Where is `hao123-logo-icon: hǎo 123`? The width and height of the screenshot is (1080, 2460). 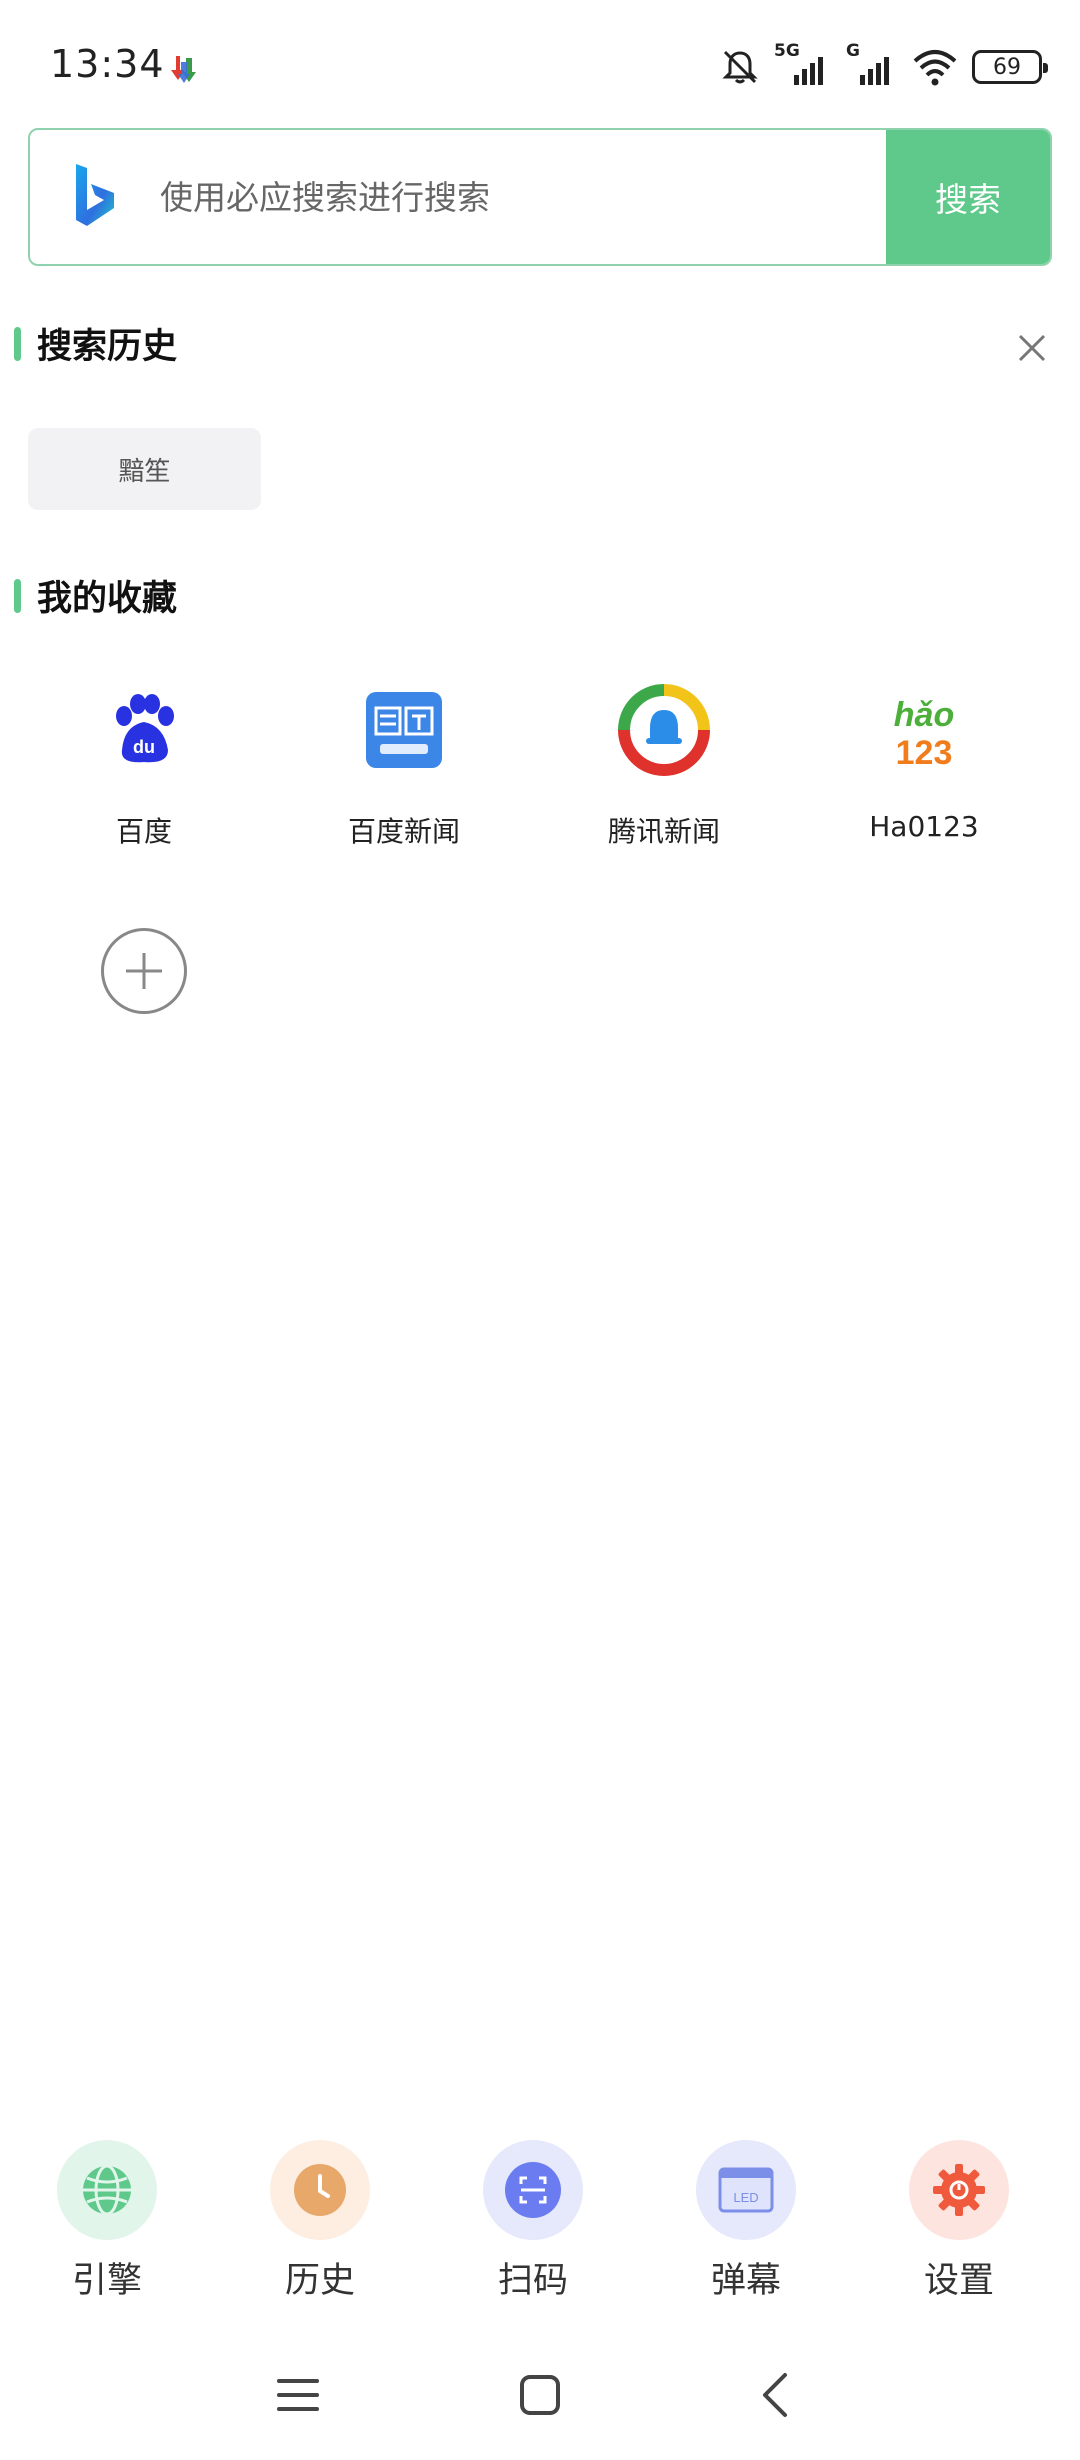 hao123-logo-icon: hǎo 123 is located at coordinates (924, 730).